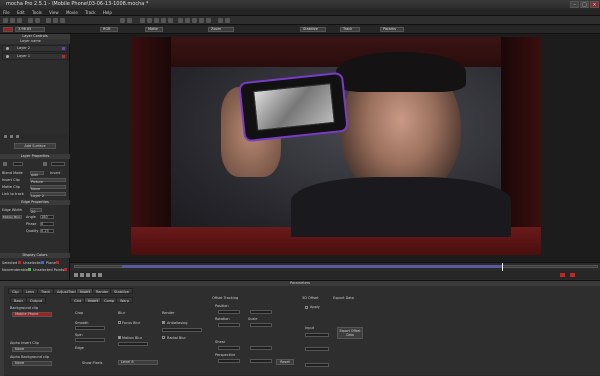  Describe the element at coordinates (62, 20) in the screenshot. I see `pointer-icon` at that location.